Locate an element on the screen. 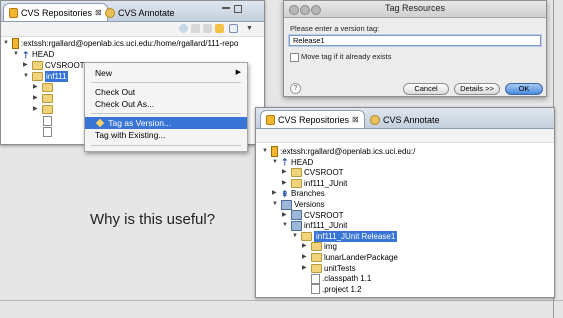  tree-label: img is located at coordinates (330, 247).